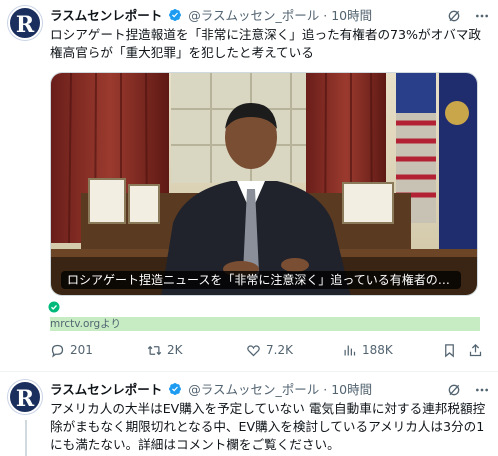 The image size is (498, 456). I want to click on tweet-actions: 201 2K 7.2K 188K, so click(266, 350).